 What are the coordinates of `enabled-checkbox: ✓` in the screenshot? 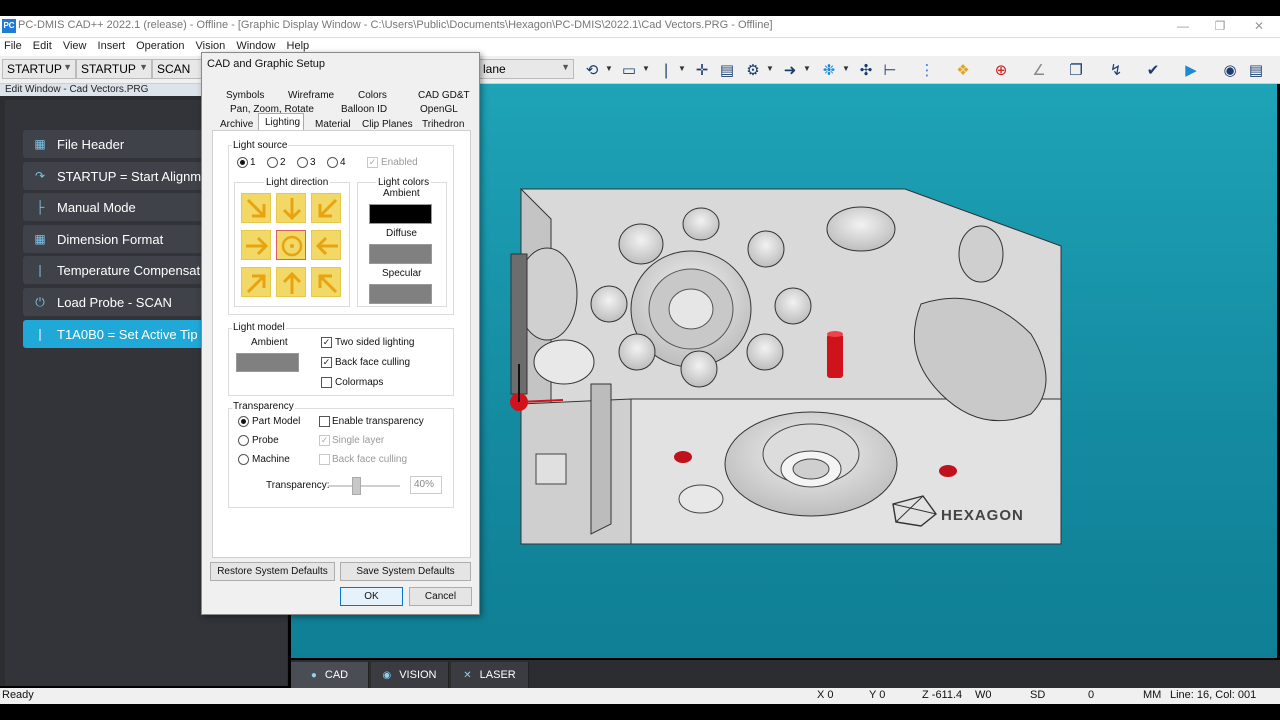 It's located at (372, 162).